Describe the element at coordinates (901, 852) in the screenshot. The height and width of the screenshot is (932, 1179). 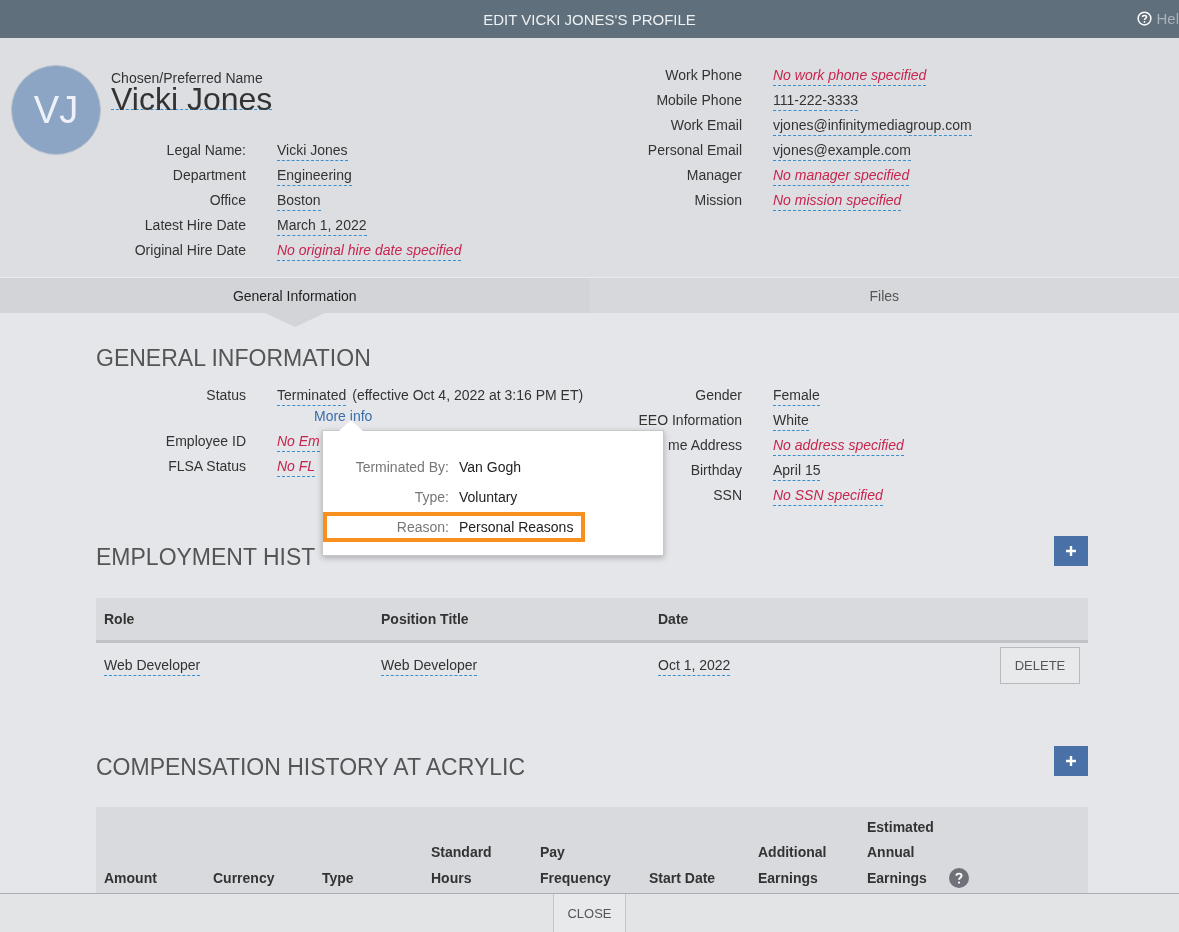
I see `column-header: Estimated Annual Earnings` at that location.